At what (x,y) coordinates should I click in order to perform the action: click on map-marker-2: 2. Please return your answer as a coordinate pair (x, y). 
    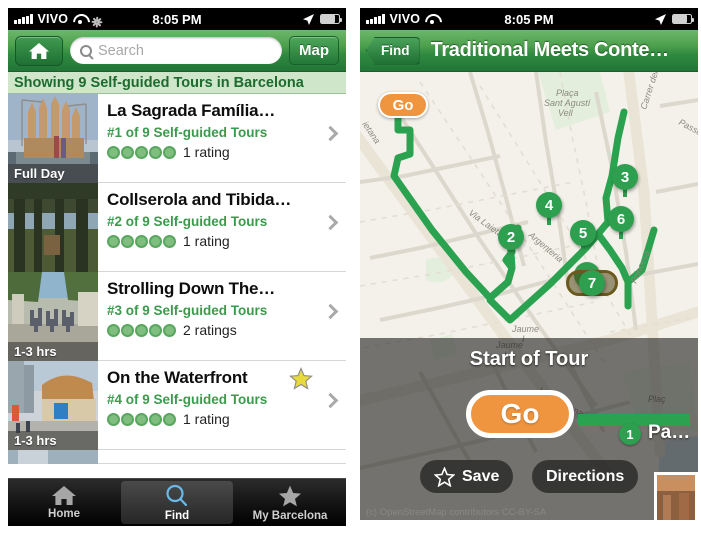
    Looking at the image, I should click on (511, 240).